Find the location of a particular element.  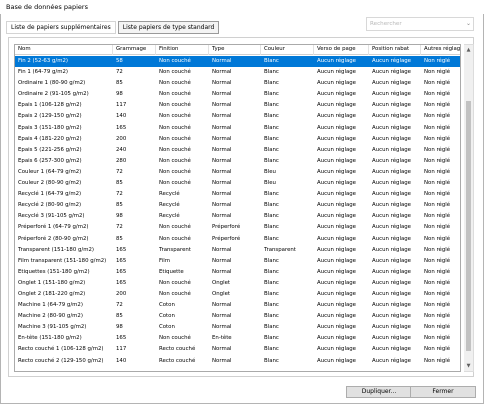

column-header: Verso de page is located at coordinates (341, 50).